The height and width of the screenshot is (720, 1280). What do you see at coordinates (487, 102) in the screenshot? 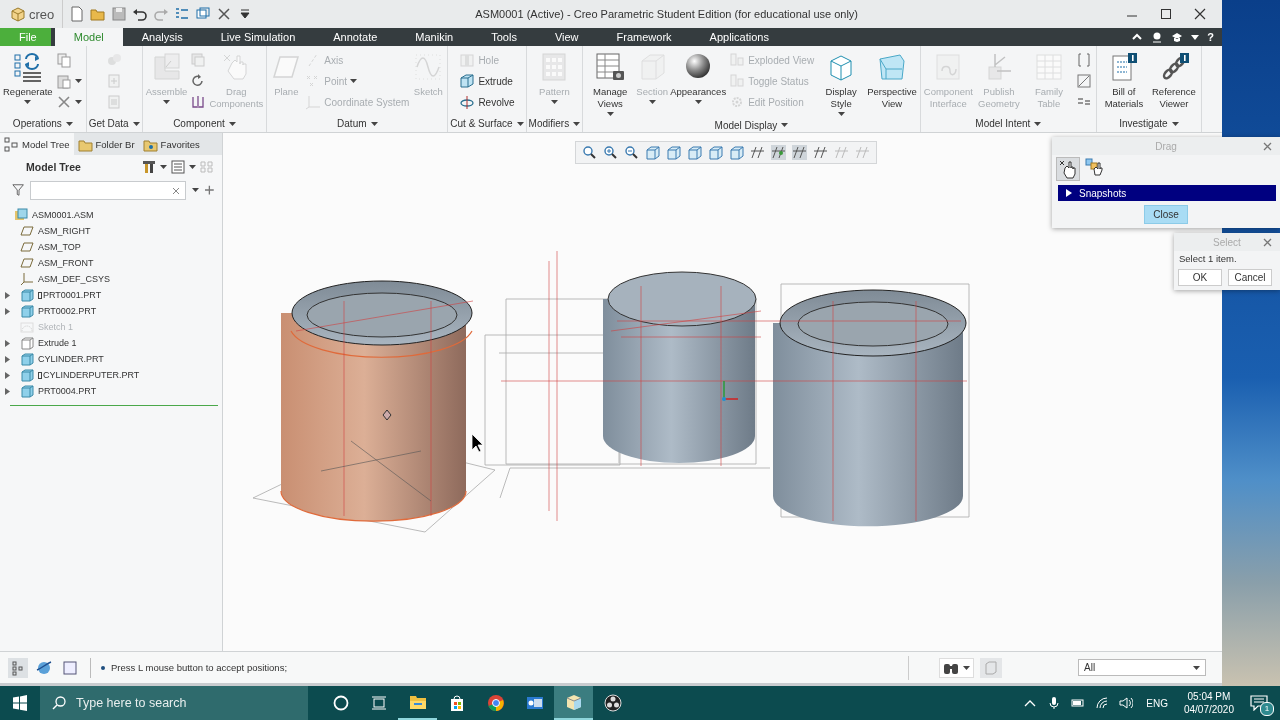
I see `ribbon-button: Revolve` at bounding box center [487, 102].